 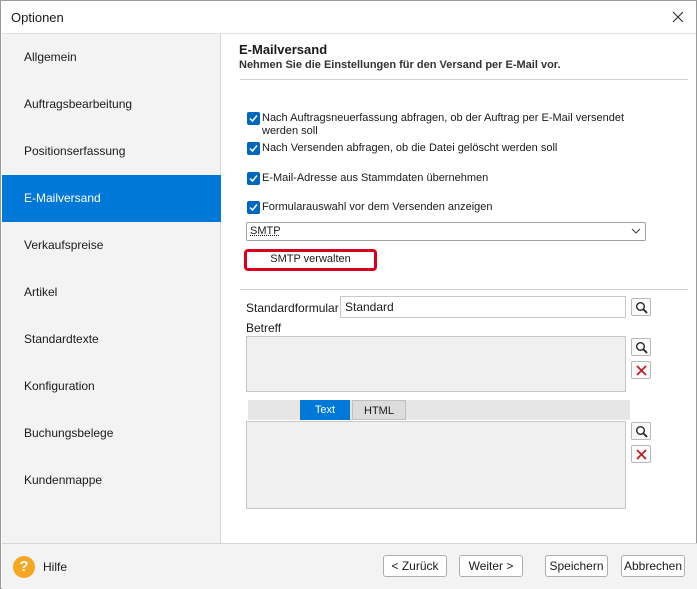 What do you see at coordinates (111, 57) in the screenshot?
I see `sidebar-item-allgemein: Allgemein` at bounding box center [111, 57].